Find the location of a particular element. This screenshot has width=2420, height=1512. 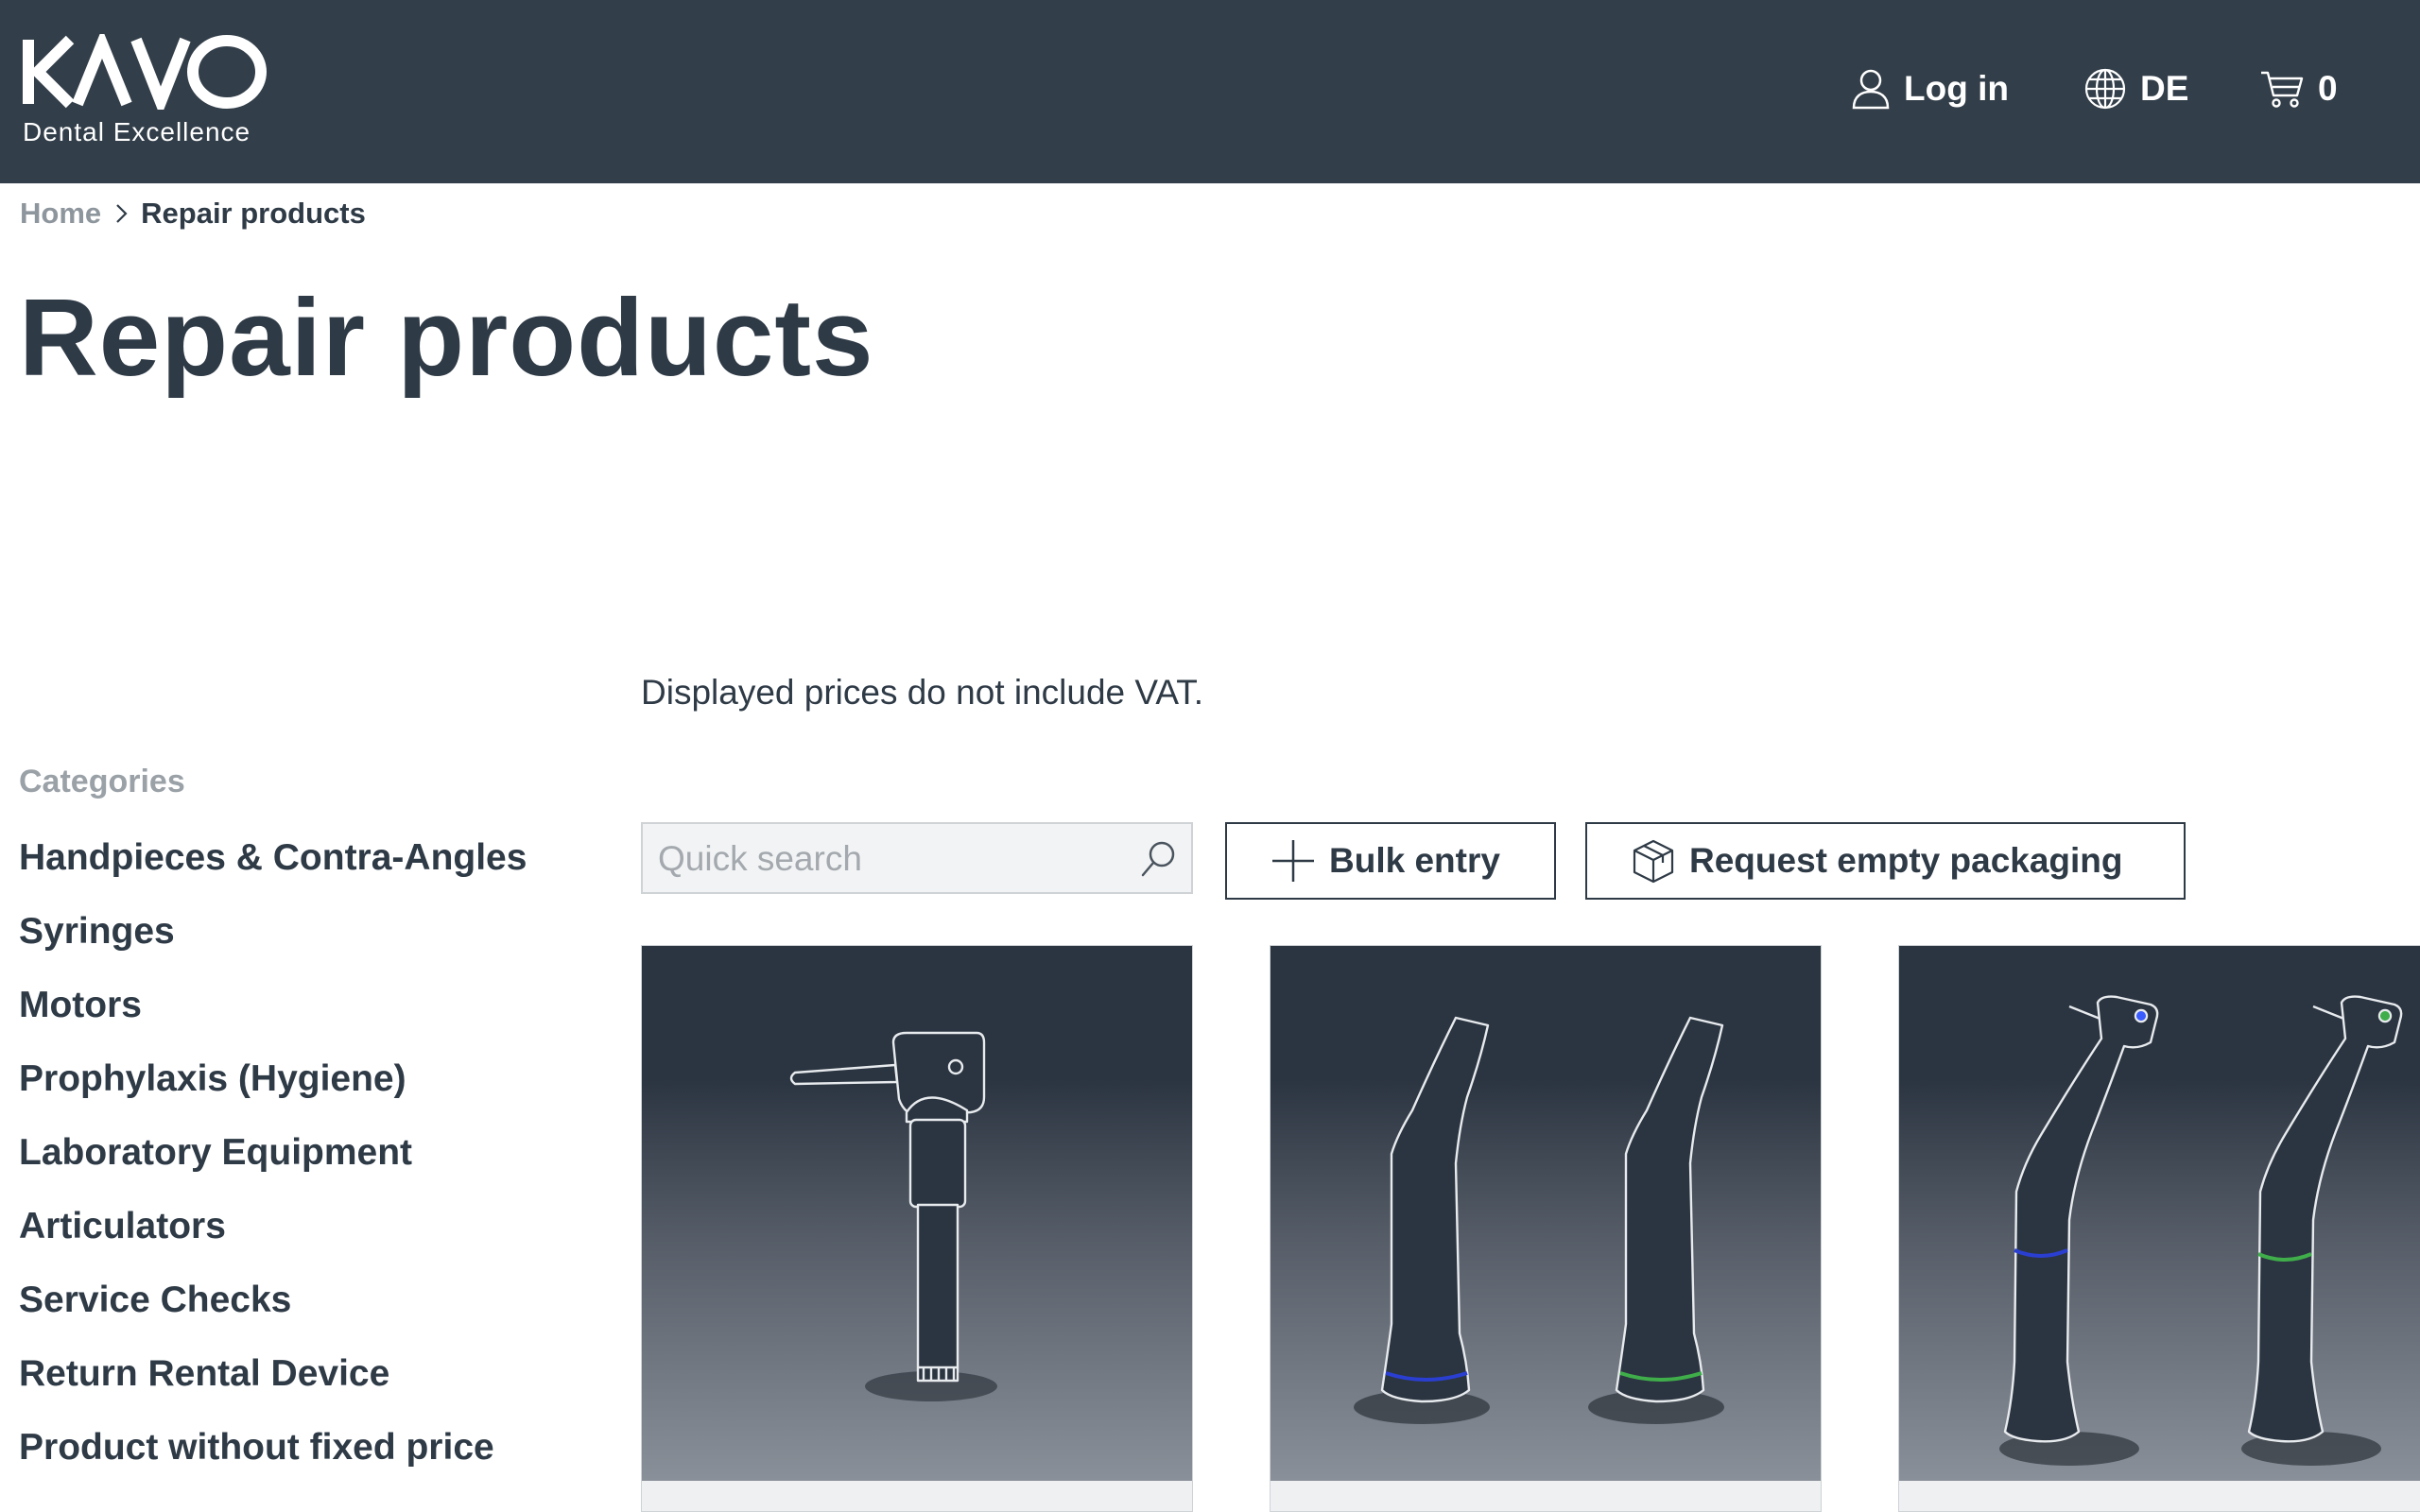

bulk-entry-button: Bulk entry is located at coordinates (1390, 861).